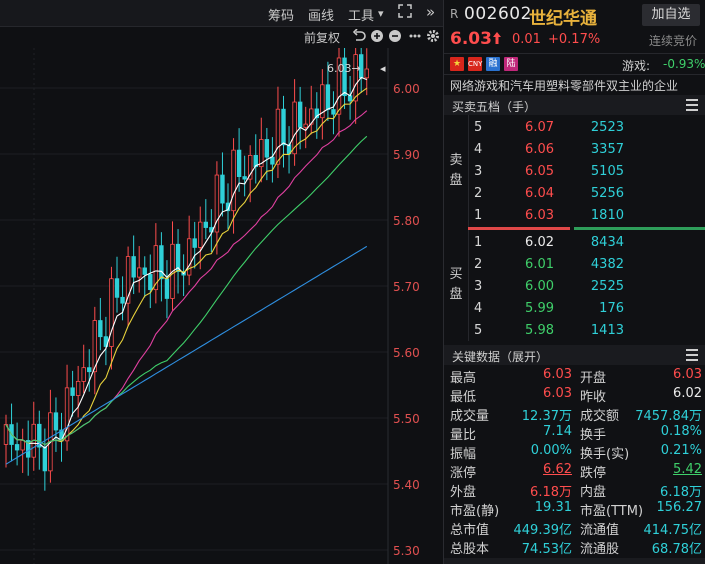  I want to click on keydata-label: 流通值, so click(600, 530).